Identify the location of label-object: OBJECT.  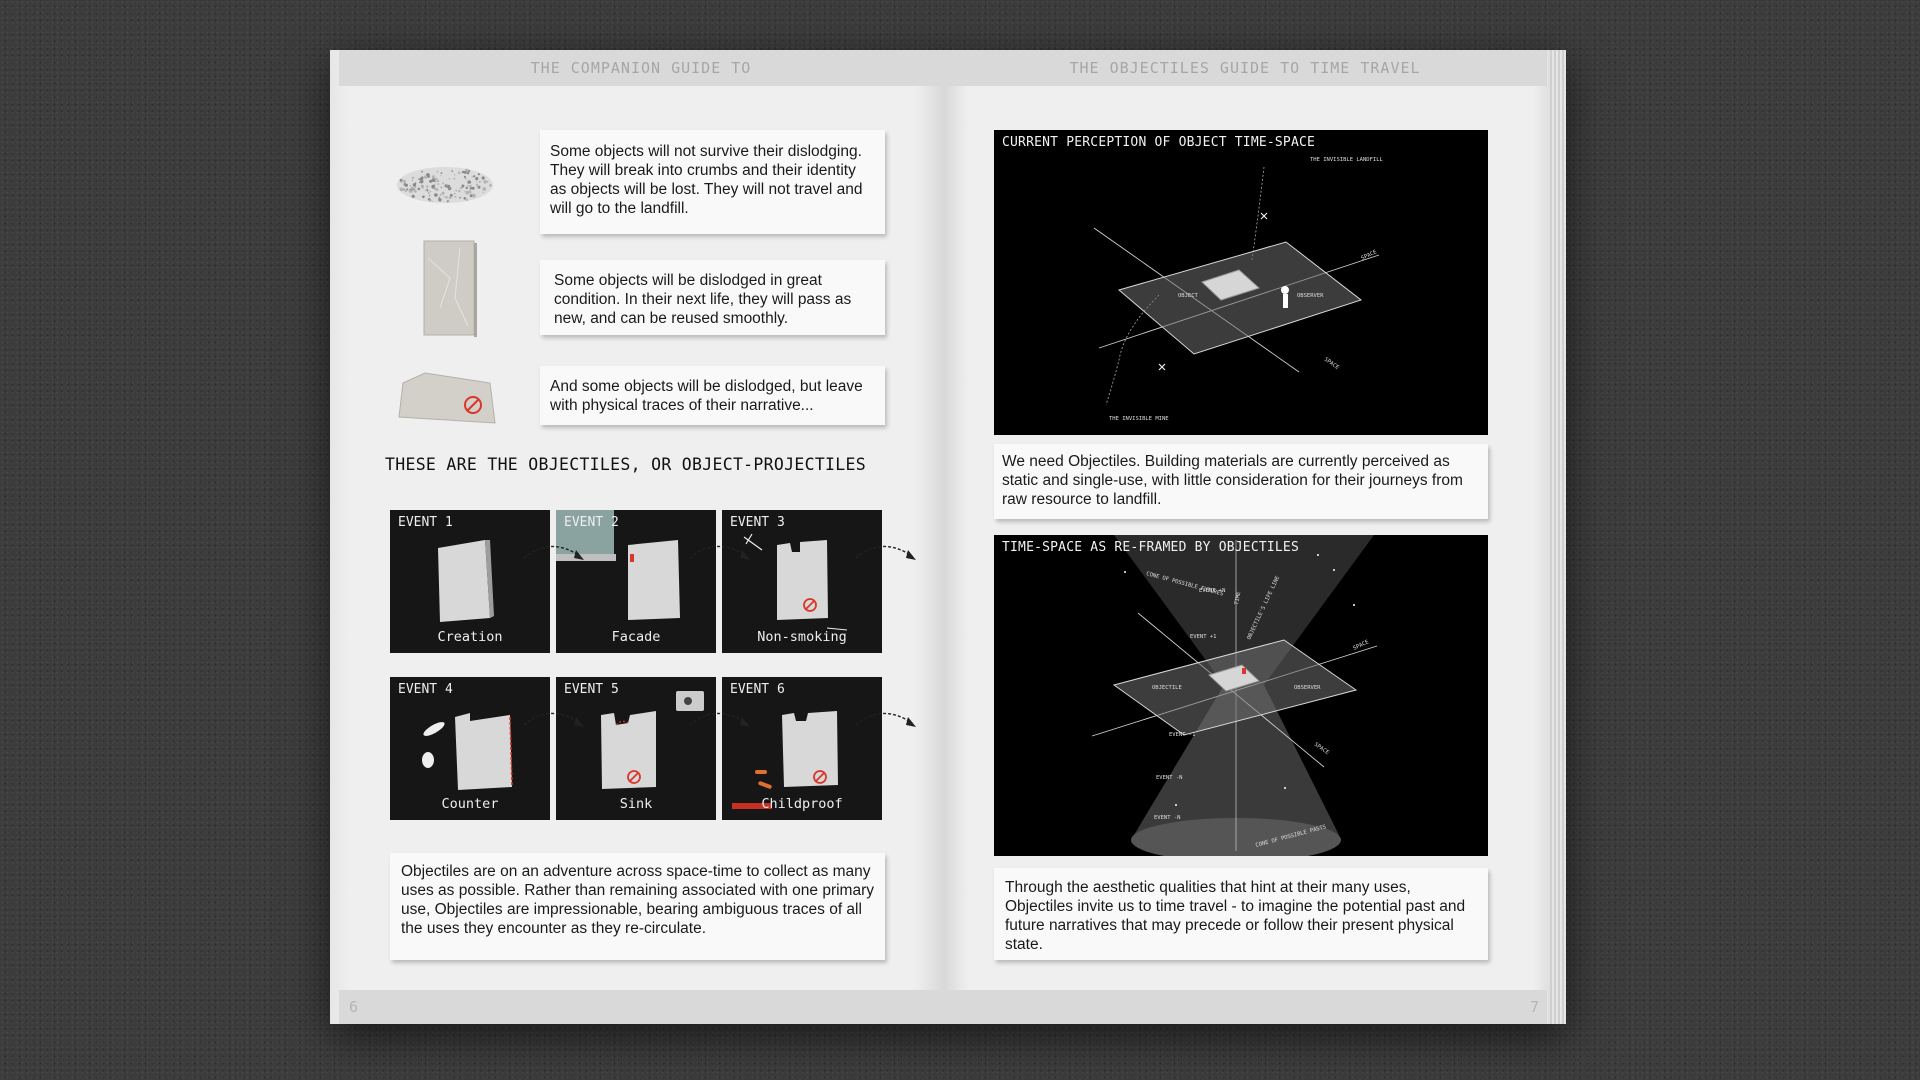
(1188, 296).